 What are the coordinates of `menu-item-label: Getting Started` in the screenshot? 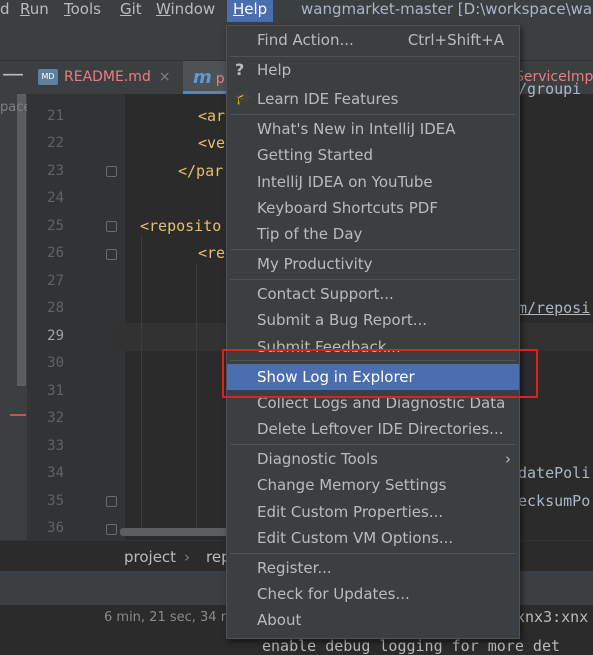 It's located at (315, 155).